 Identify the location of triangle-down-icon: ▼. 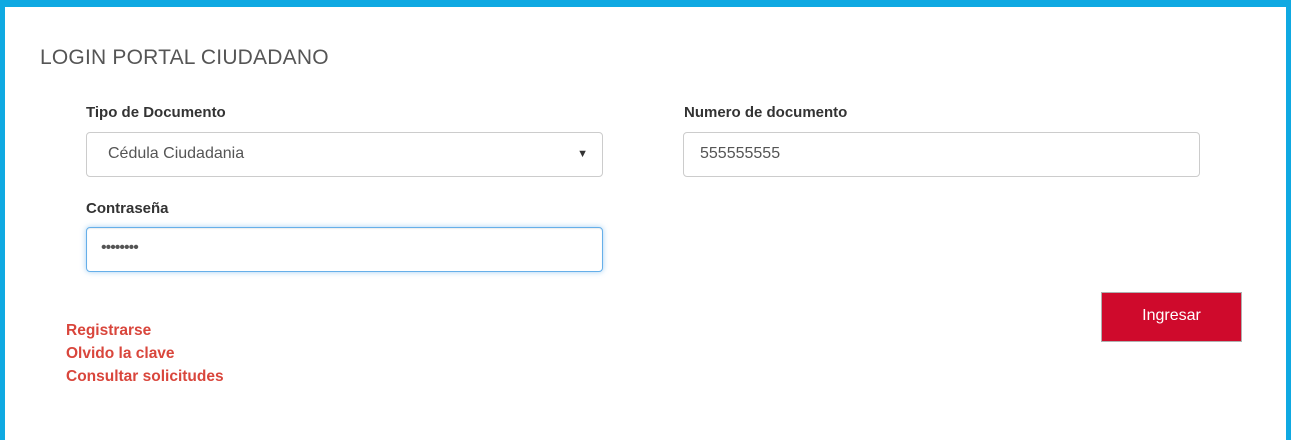
(582, 154).